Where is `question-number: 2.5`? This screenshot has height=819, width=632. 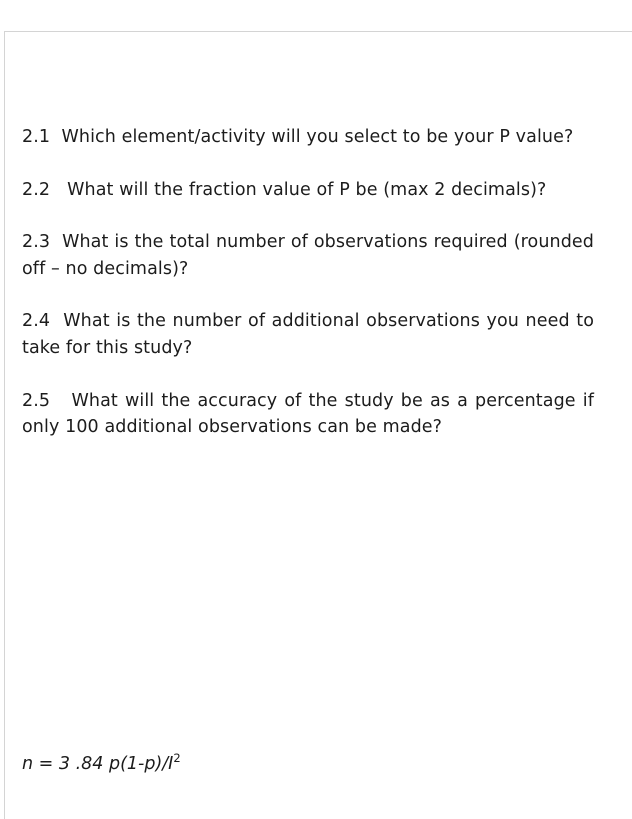
question-number: 2.5 is located at coordinates (36, 400).